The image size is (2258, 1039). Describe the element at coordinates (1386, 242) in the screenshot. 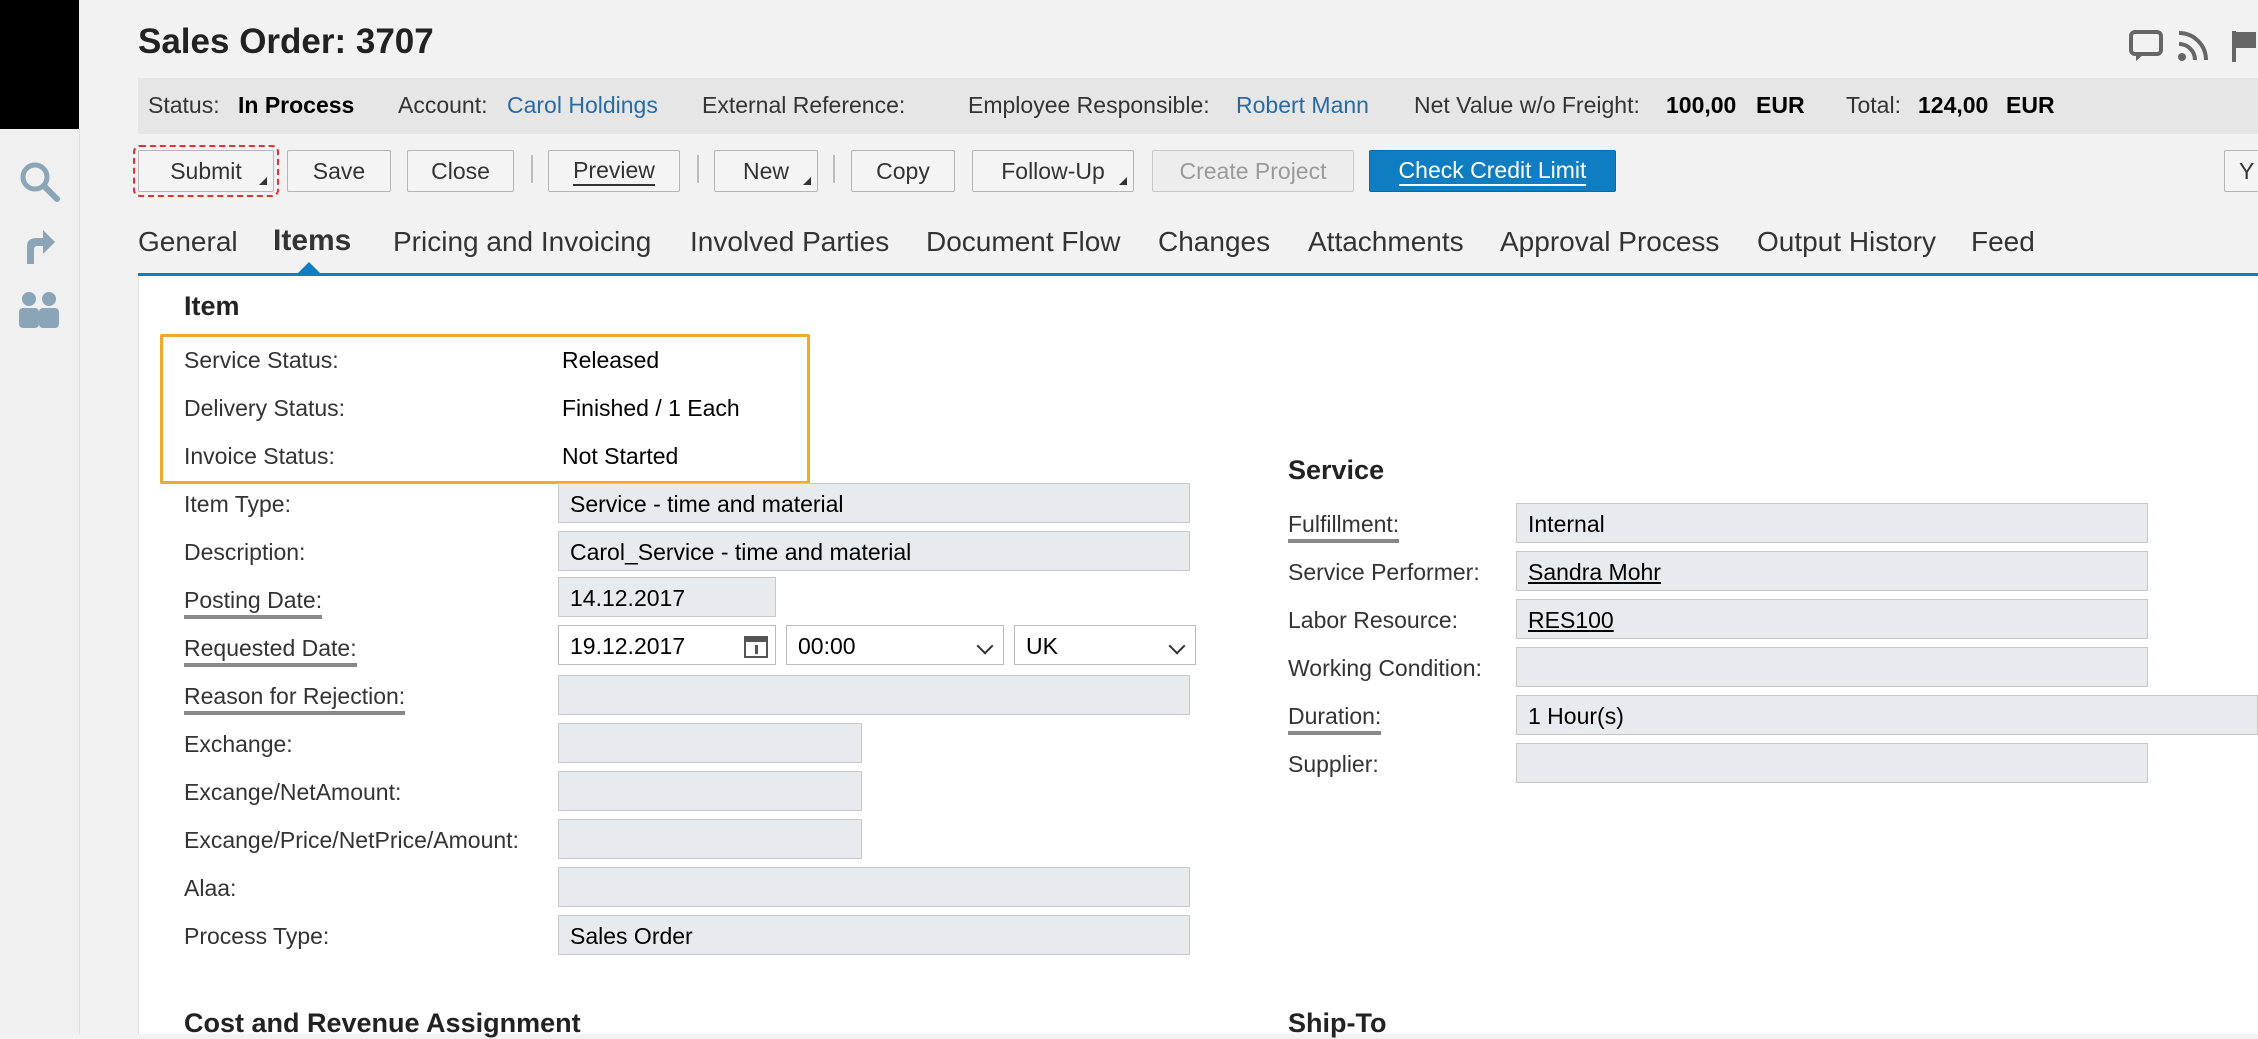

I see `tab-attachments: Attachments` at that location.